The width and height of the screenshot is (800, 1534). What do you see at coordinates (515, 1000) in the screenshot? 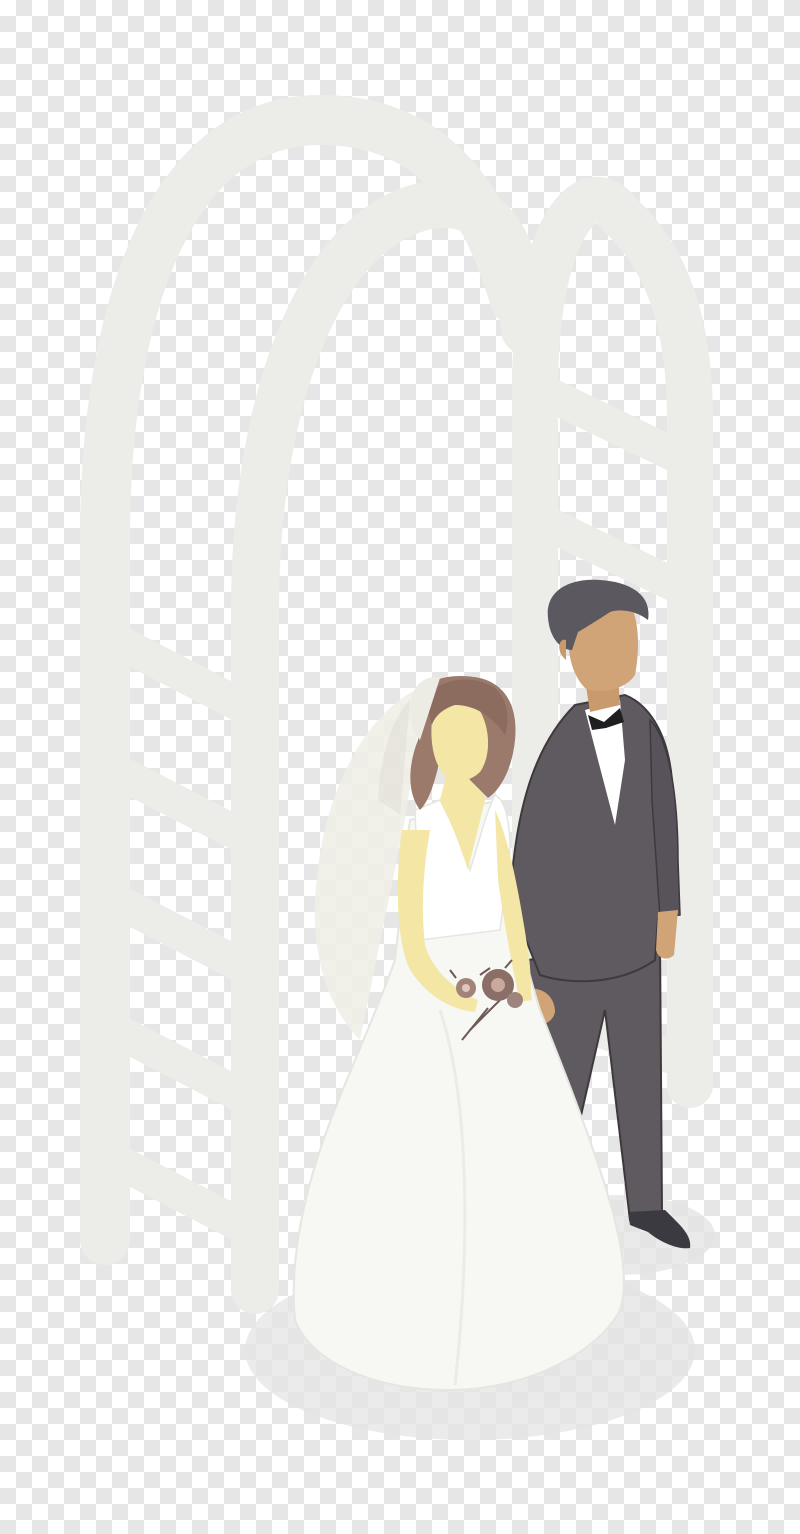
I see `flower-icon` at bounding box center [515, 1000].